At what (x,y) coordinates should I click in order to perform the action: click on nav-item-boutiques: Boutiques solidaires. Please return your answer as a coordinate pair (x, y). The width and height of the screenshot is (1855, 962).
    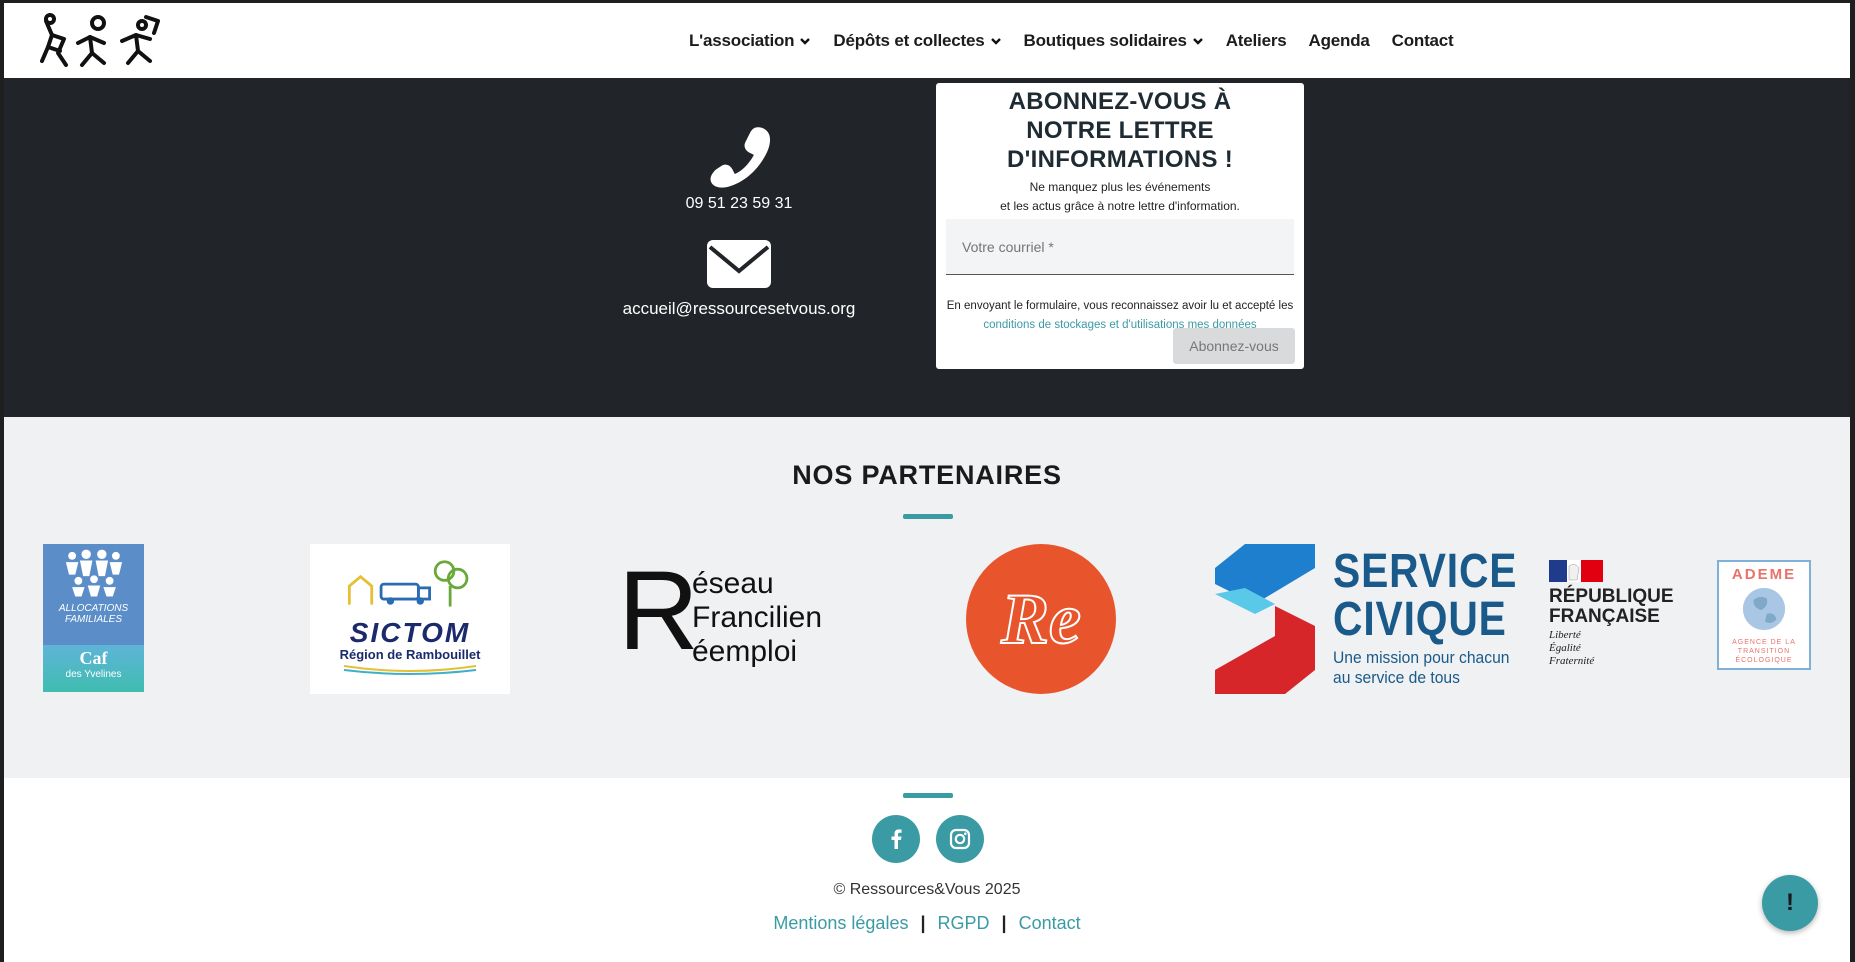
    Looking at the image, I should click on (1114, 41).